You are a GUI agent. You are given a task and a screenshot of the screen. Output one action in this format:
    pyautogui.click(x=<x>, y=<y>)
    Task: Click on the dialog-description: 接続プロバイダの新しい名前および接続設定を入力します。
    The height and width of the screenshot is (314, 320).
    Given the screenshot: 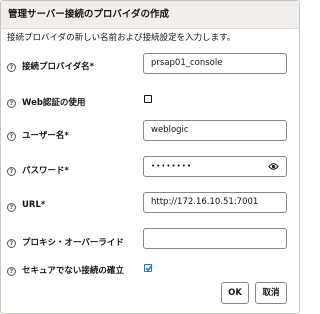 What is the action you would take?
    pyautogui.click(x=121, y=38)
    